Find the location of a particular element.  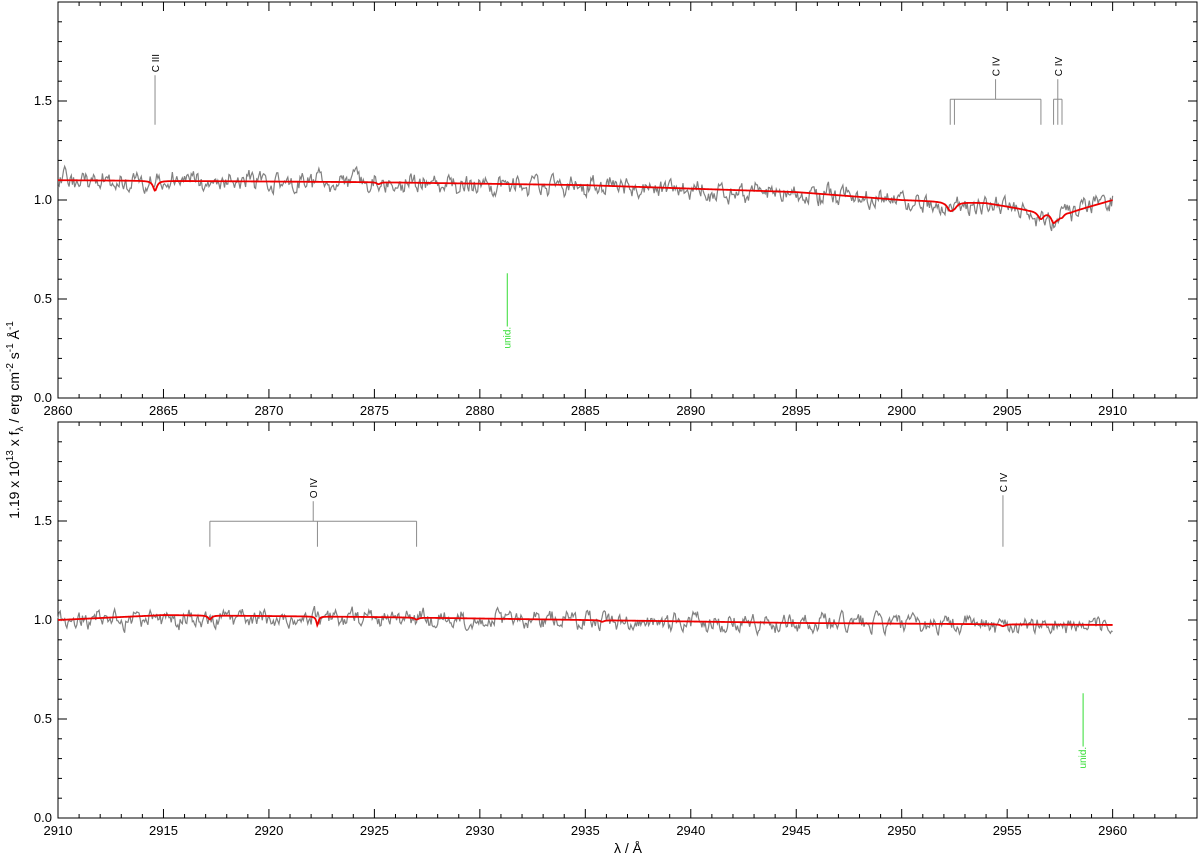

line-id-label: O IV is located at coordinates (314, 488).